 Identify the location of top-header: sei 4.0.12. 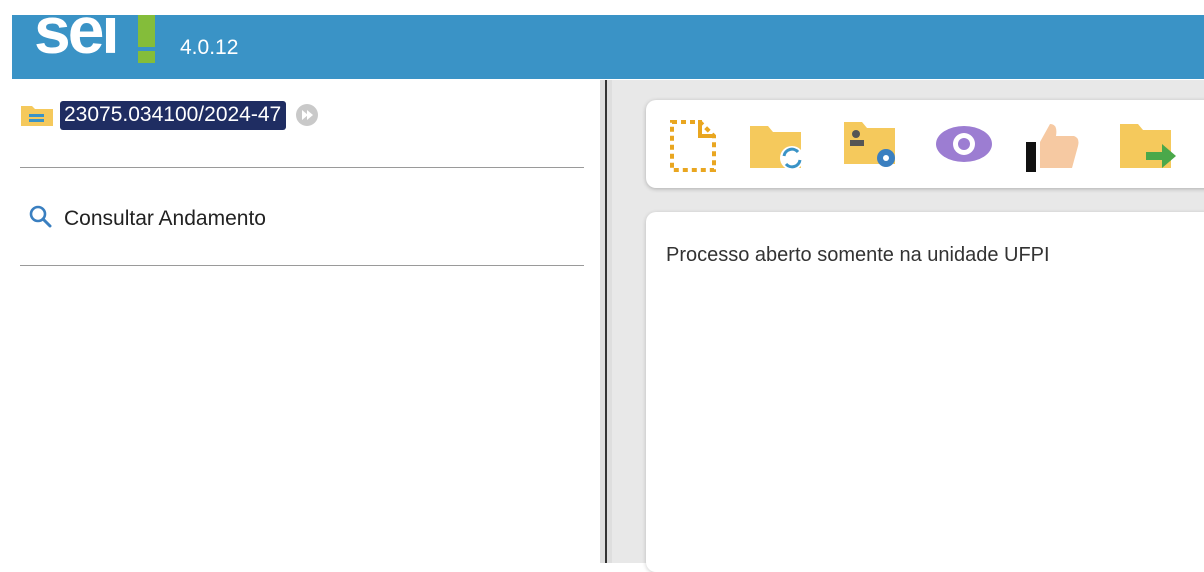
(608, 47).